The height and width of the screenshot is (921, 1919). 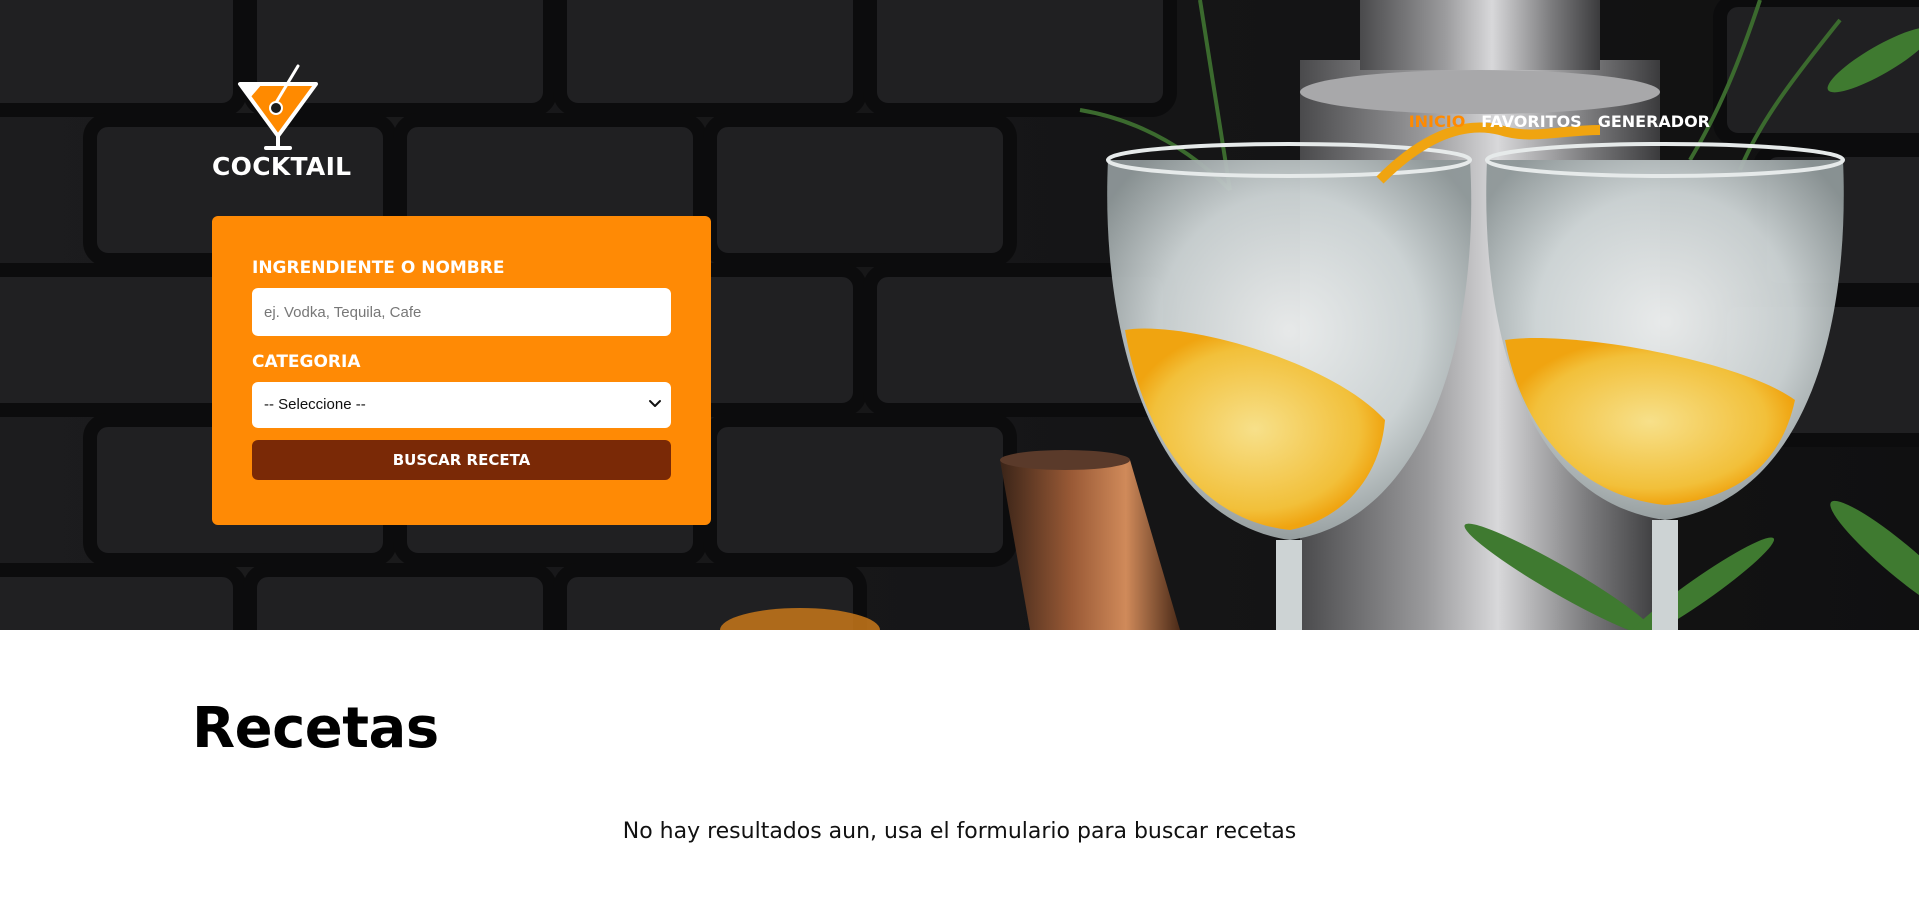 What do you see at coordinates (655, 403) in the screenshot?
I see `chevron-down-icon` at bounding box center [655, 403].